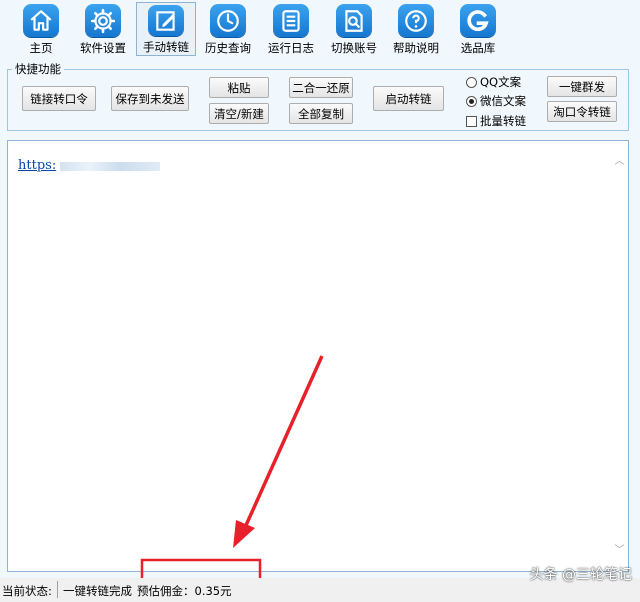 The height and width of the screenshot is (602, 640). Describe the element at coordinates (27, 591) in the screenshot. I see `status-label: 当前状态:` at that location.